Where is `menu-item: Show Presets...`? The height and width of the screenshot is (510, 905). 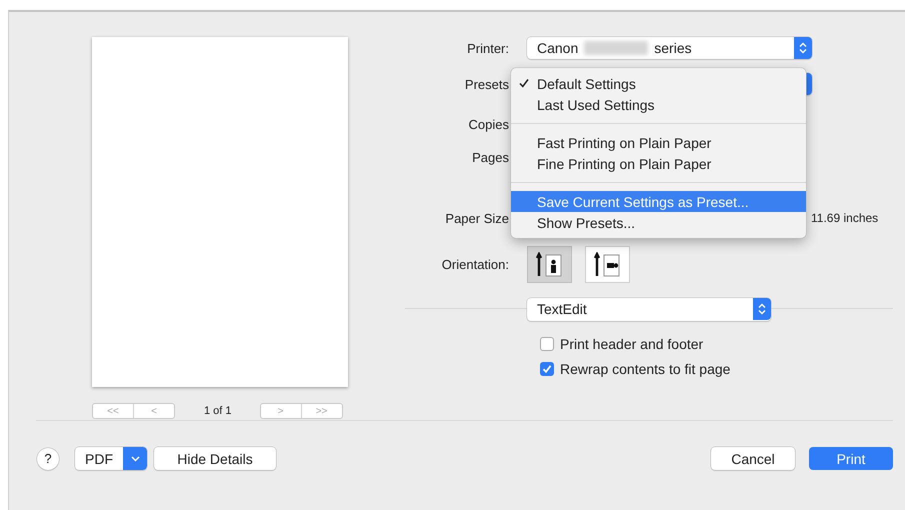 menu-item: Show Presets... is located at coordinates (658, 222).